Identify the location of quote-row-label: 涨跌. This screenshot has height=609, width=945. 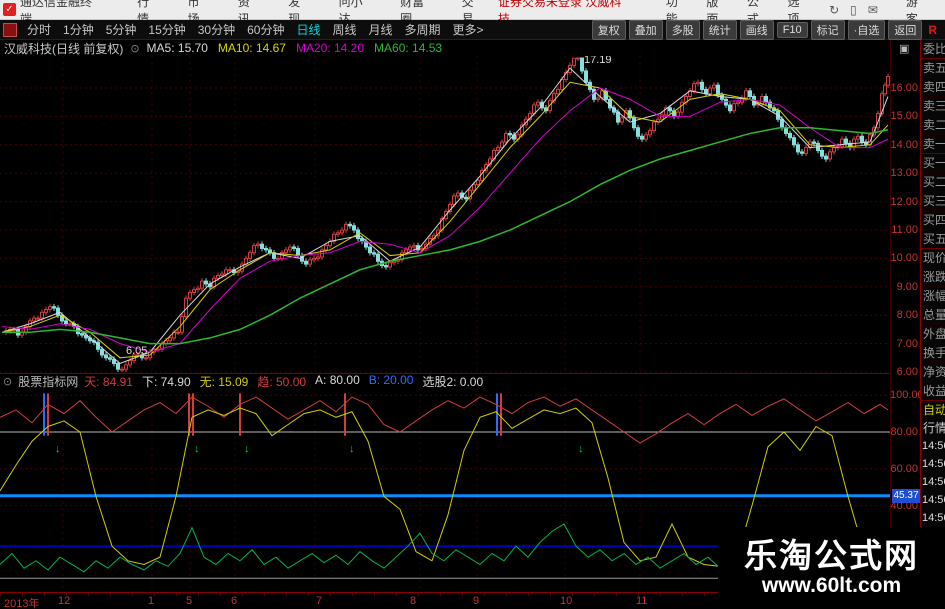
(933, 277).